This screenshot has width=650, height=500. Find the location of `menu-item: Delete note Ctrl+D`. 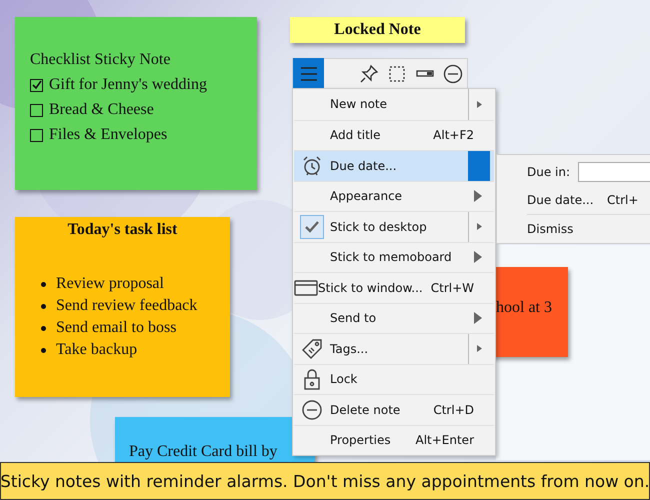

menu-item: Delete note Ctrl+D is located at coordinates (394, 409).